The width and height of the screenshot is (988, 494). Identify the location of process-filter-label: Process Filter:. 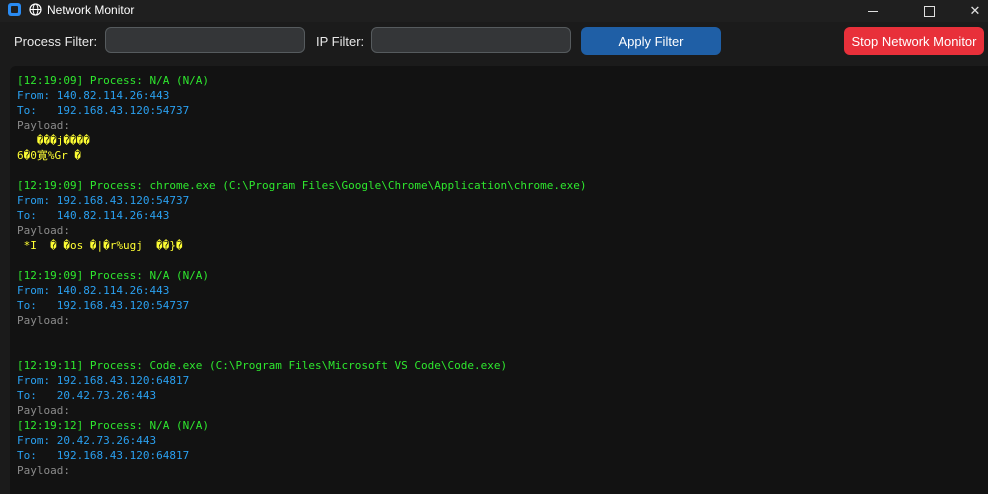
(55, 41).